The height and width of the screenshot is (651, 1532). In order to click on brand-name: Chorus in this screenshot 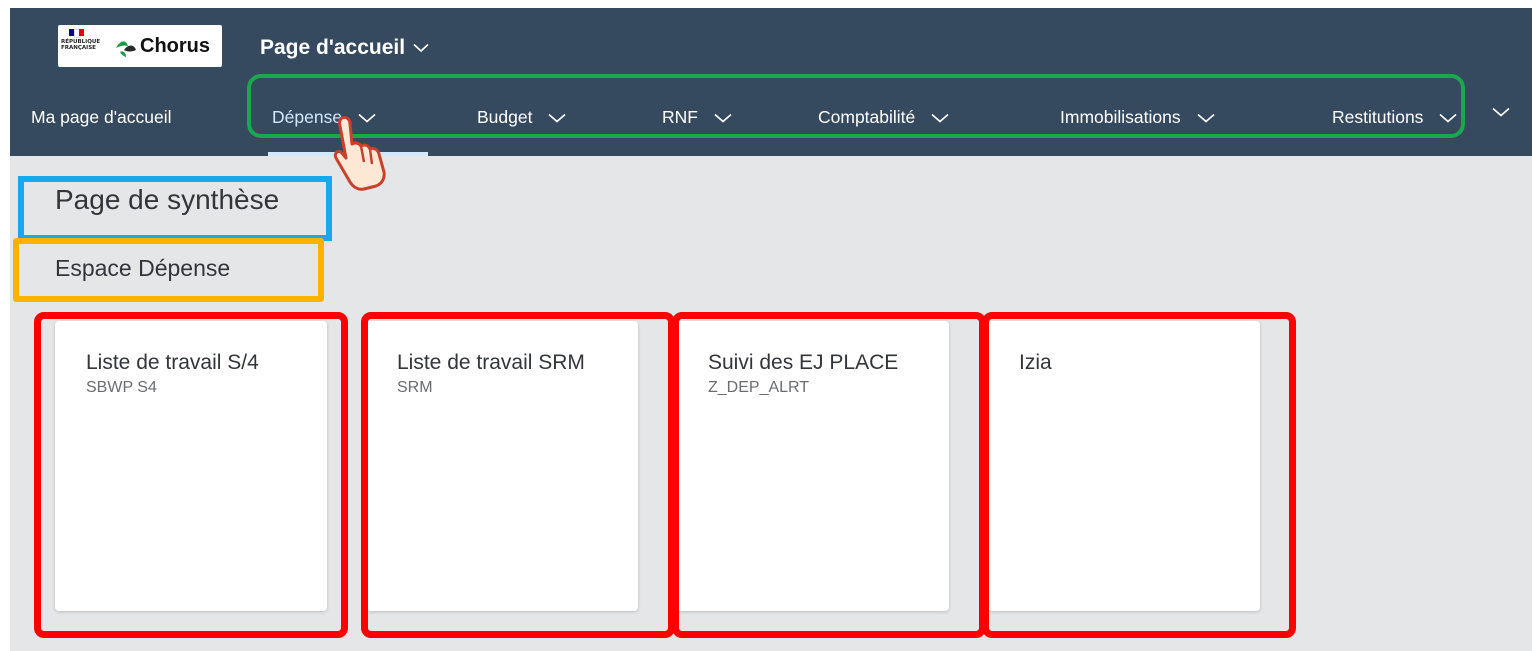, I will do `click(175, 46)`.